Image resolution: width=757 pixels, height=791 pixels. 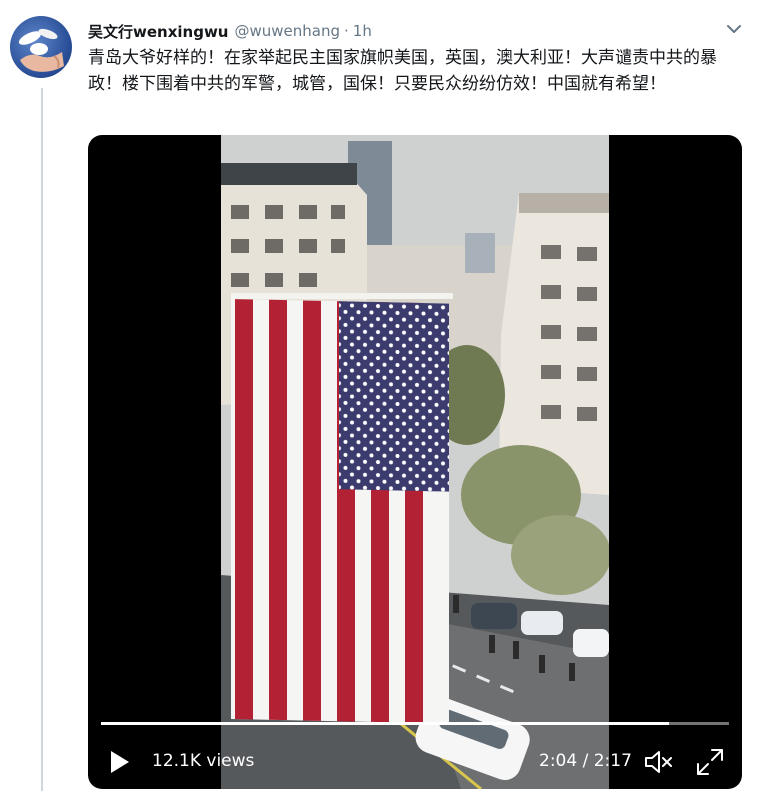 What do you see at coordinates (362, 31) in the screenshot?
I see `tweet-timestamp: 1h` at bounding box center [362, 31].